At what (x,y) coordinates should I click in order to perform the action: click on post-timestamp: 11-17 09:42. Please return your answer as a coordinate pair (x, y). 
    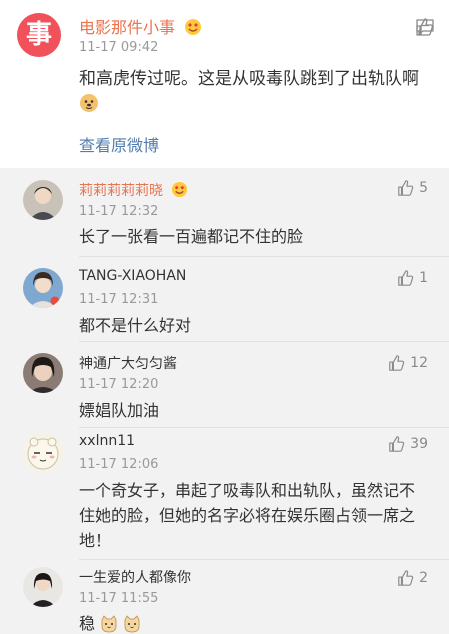
    Looking at the image, I should click on (119, 47).